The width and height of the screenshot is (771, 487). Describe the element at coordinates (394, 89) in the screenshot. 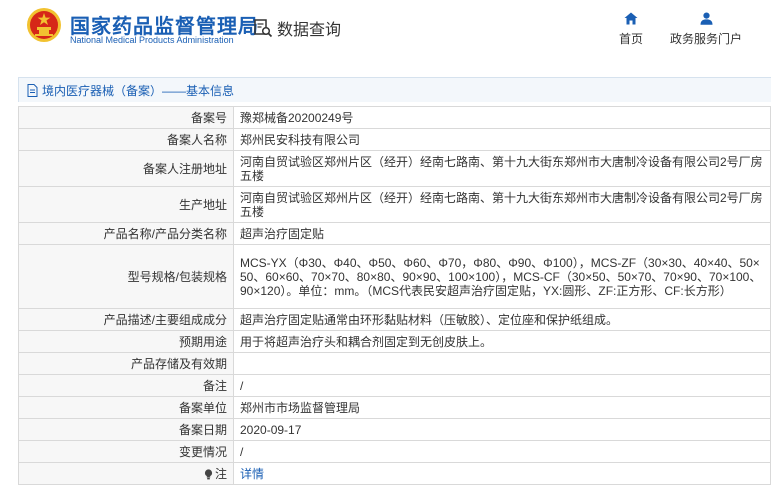

I see `section-title-bar: 境内医疗器械（备案）——基本信息` at that location.